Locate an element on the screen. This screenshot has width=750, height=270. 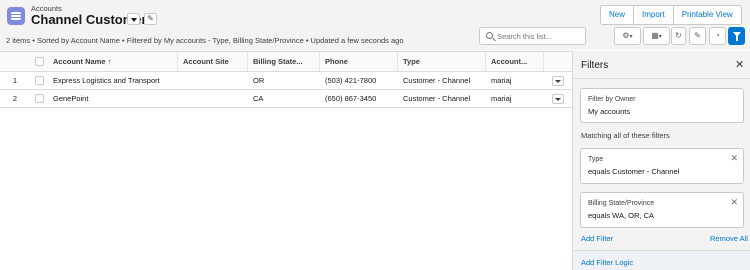
account-name-link: GenePoint is located at coordinates (113, 98).